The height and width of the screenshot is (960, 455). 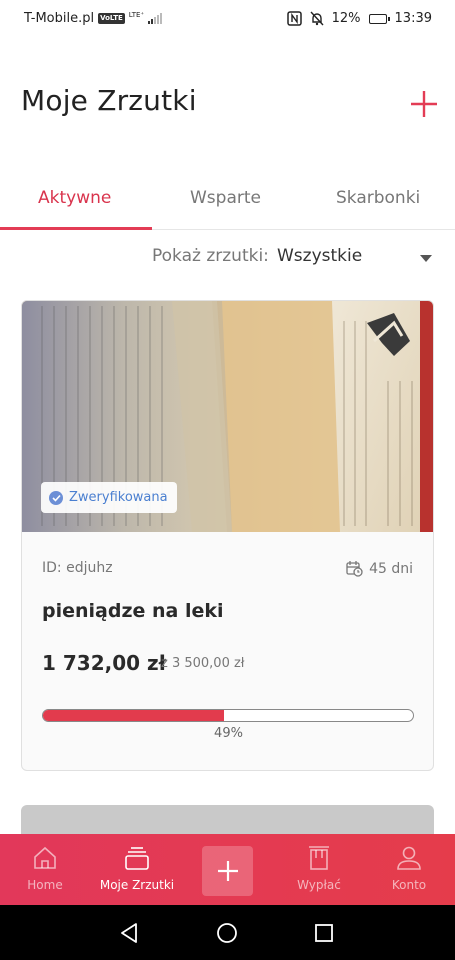 What do you see at coordinates (324, 933) in the screenshot?
I see `recents-icon` at bounding box center [324, 933].